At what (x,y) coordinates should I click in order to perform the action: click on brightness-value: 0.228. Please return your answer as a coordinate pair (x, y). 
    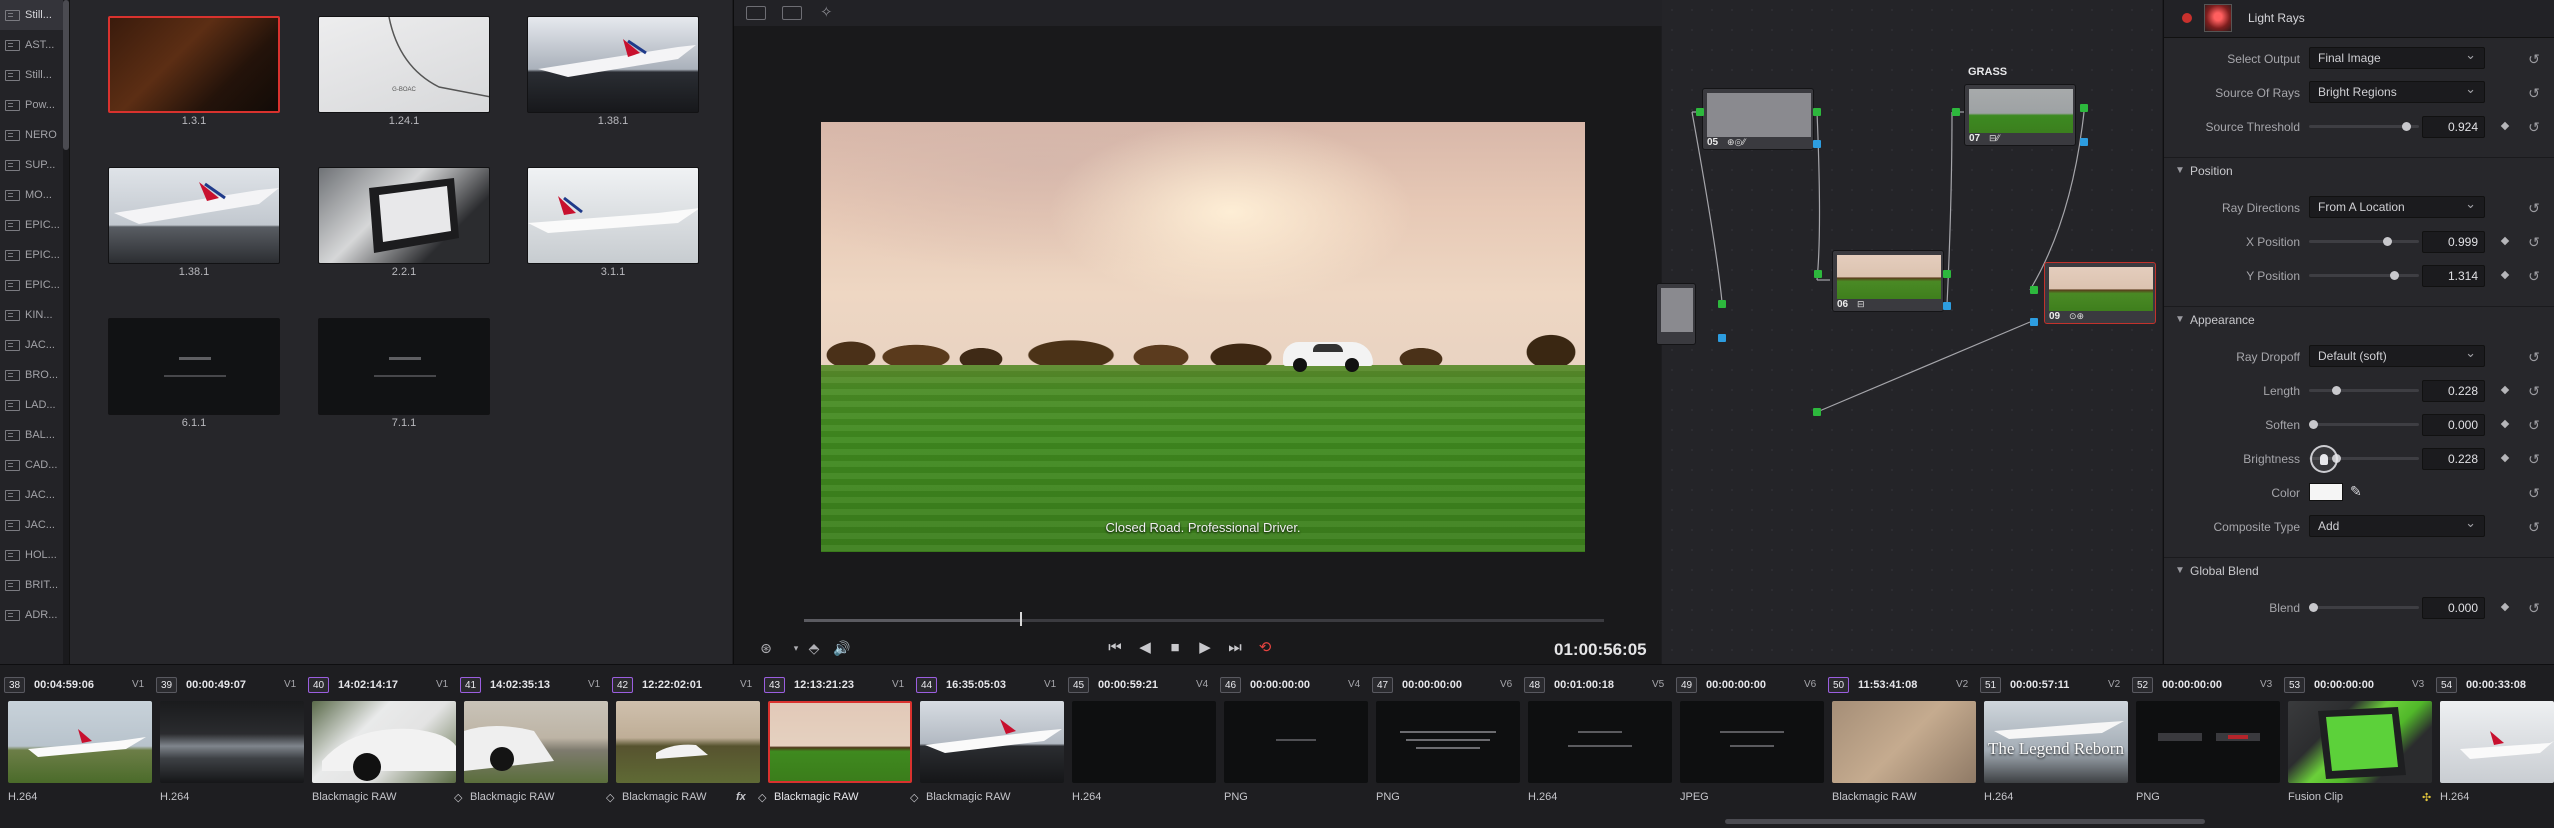
    Looking at the image, I should click on (2453, 459).